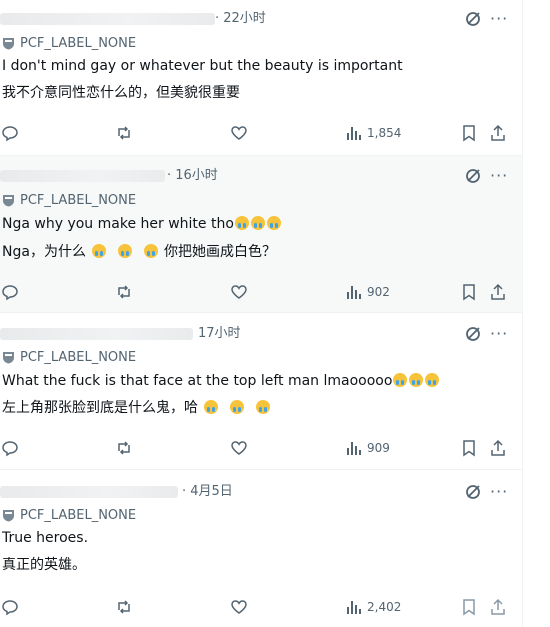 This screenshot has height=627, width=550. What do you see at coordinates (219, 334) in the screenshot?
I see `timestamp: 17小时` at bounding box center [219, 334].